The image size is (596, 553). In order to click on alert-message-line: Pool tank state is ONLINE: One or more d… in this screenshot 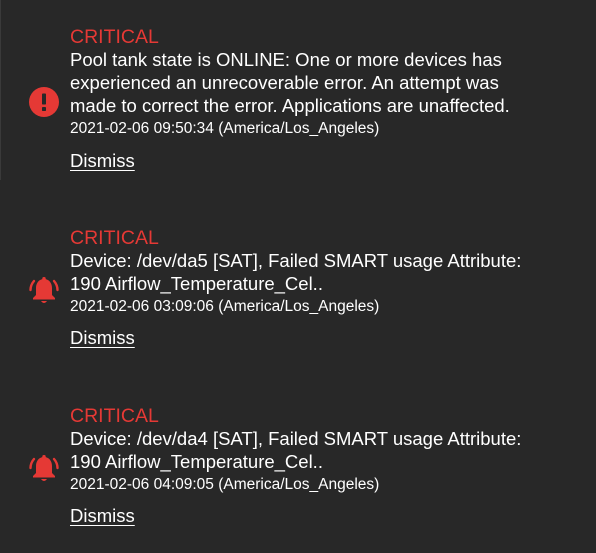, I will do `click(286, 59)`.